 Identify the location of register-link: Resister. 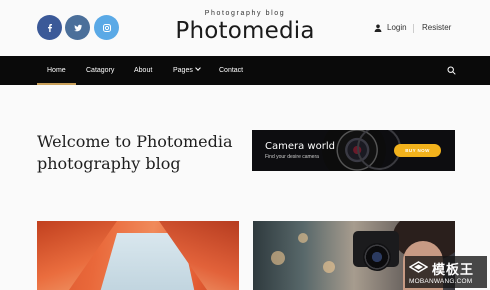
(436, 27).